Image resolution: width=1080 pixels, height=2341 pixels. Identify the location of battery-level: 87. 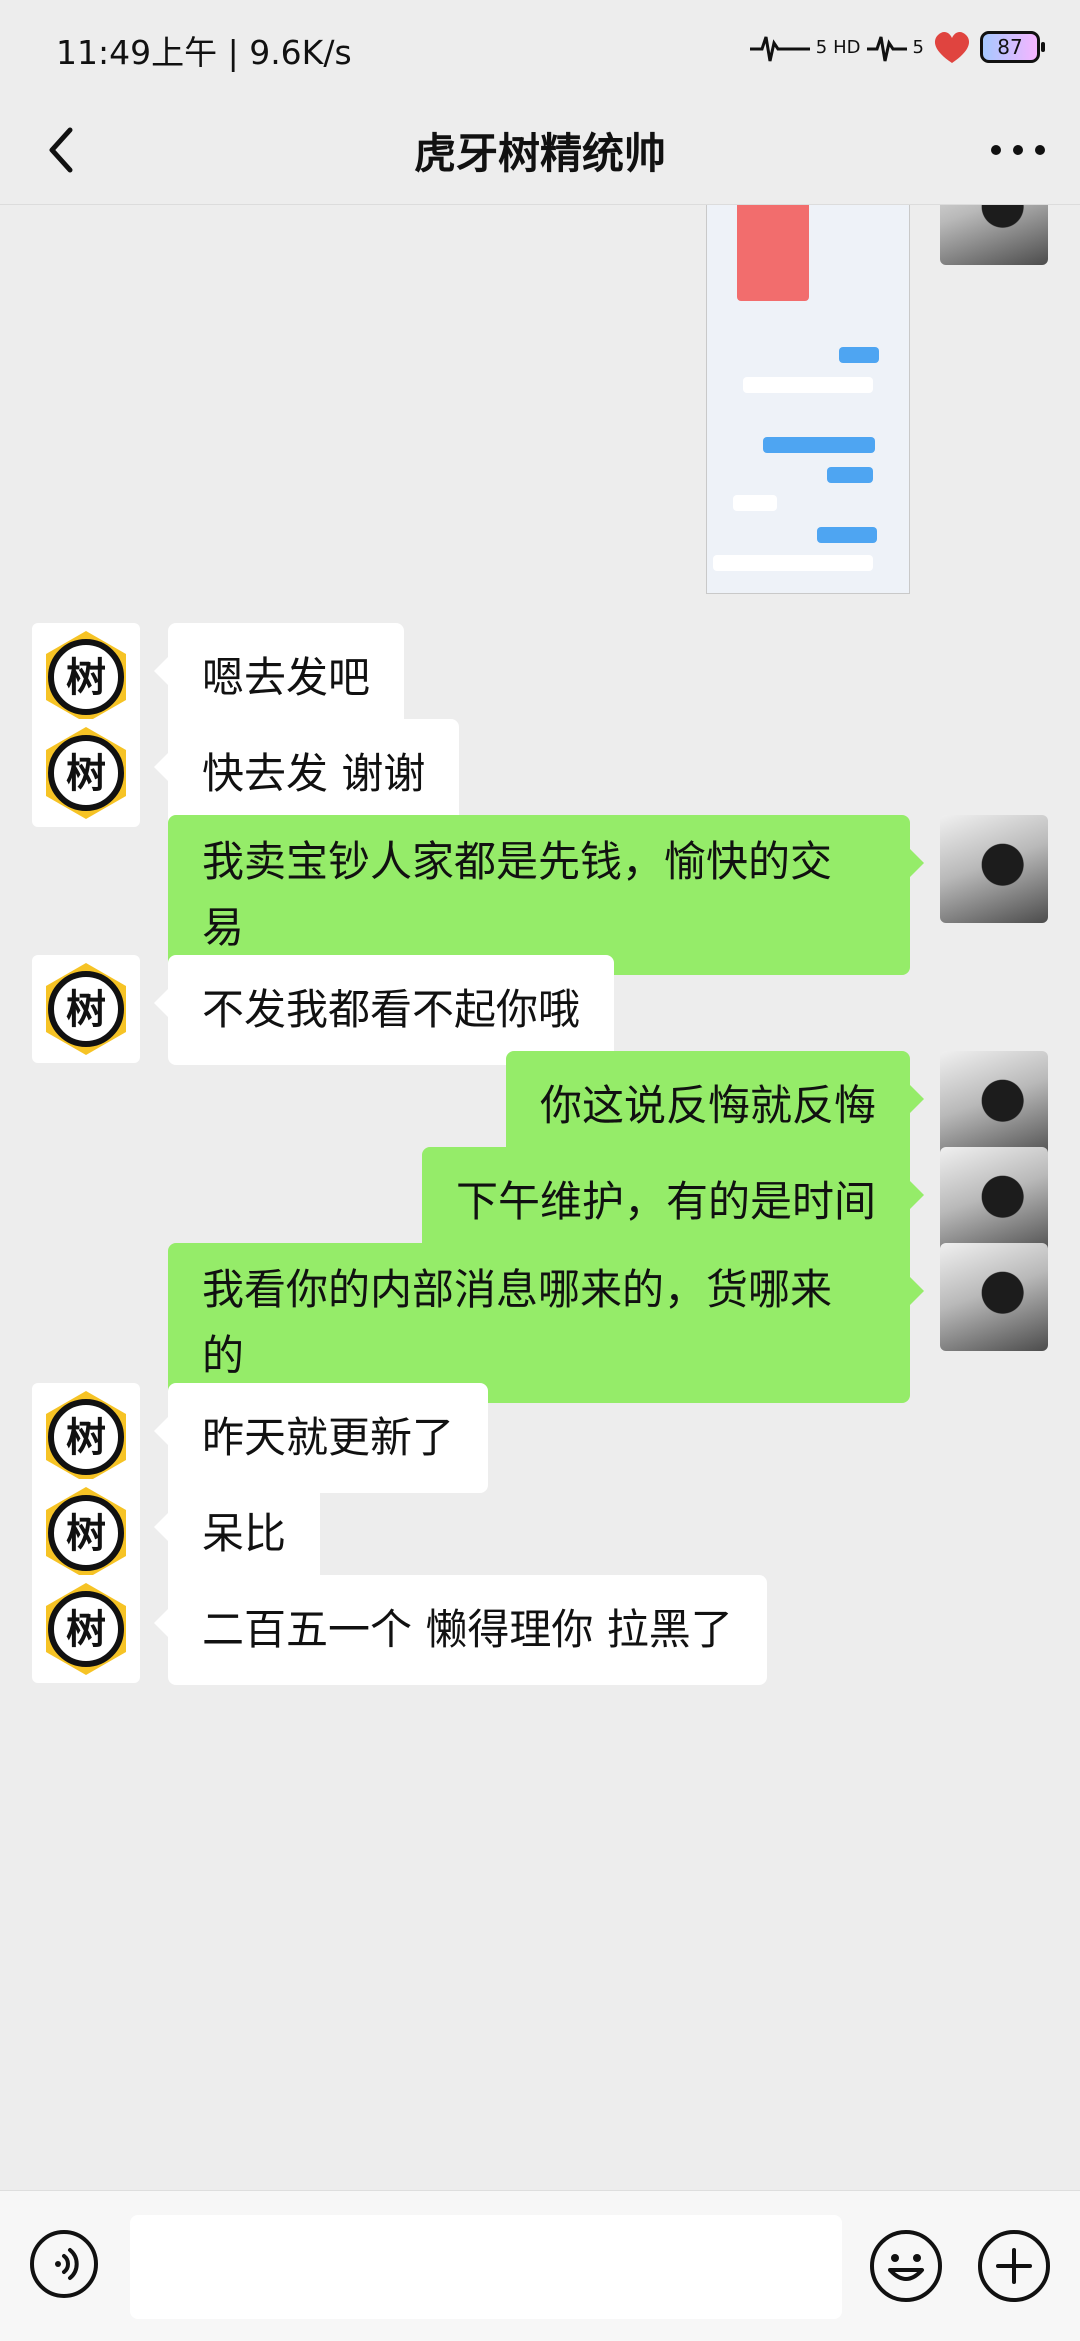
(1010, 47).